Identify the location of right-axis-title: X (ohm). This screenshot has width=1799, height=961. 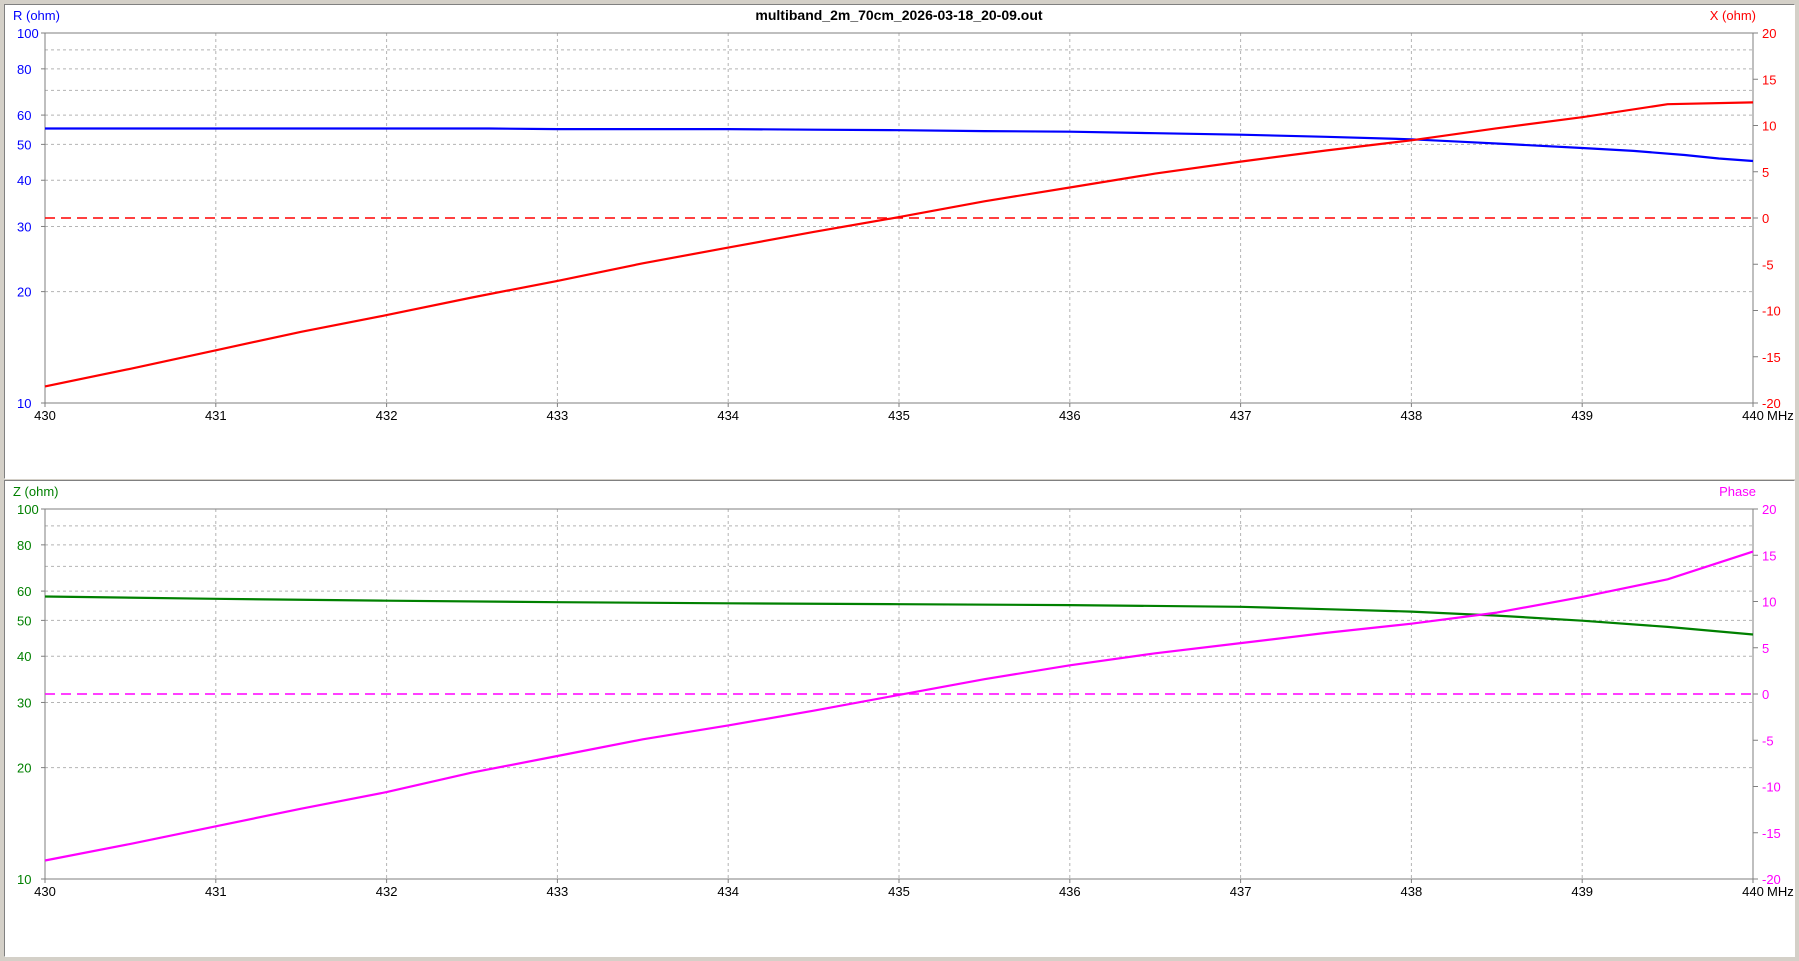
(1733, 15).